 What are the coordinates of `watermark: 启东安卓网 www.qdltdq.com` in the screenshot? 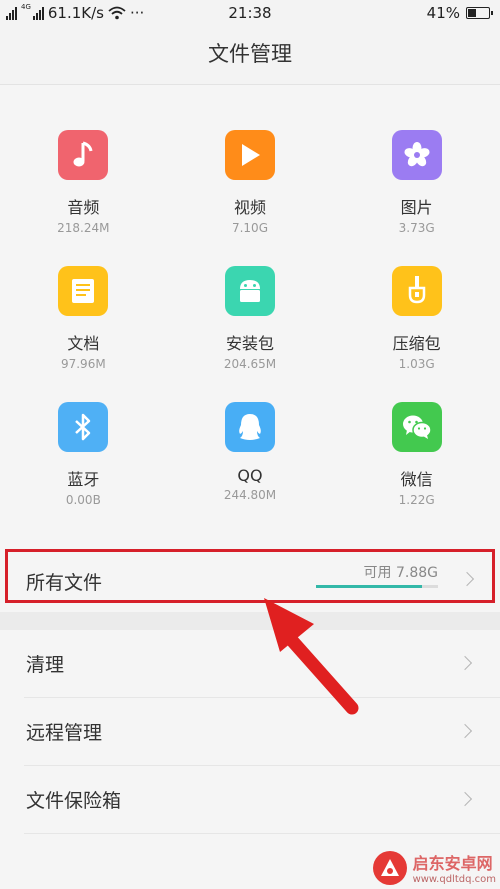 It's located at (434, 867).